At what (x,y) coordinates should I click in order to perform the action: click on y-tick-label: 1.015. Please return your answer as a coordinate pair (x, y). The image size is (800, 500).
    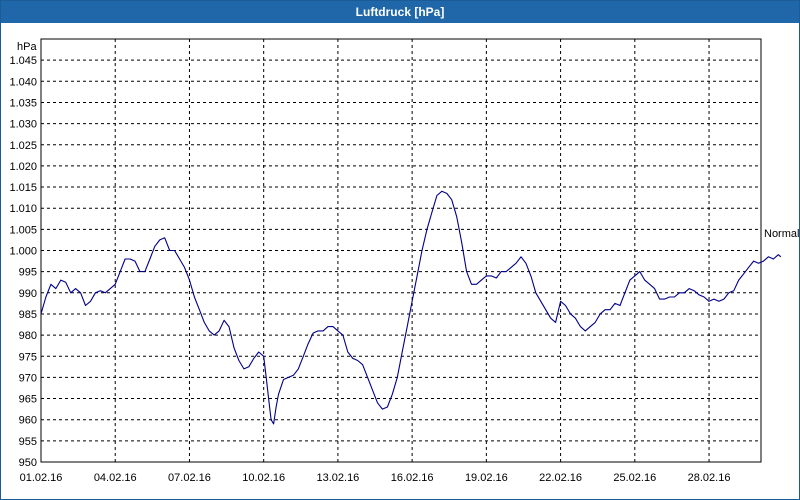
    Looking at the image, I should click on (23, 188).